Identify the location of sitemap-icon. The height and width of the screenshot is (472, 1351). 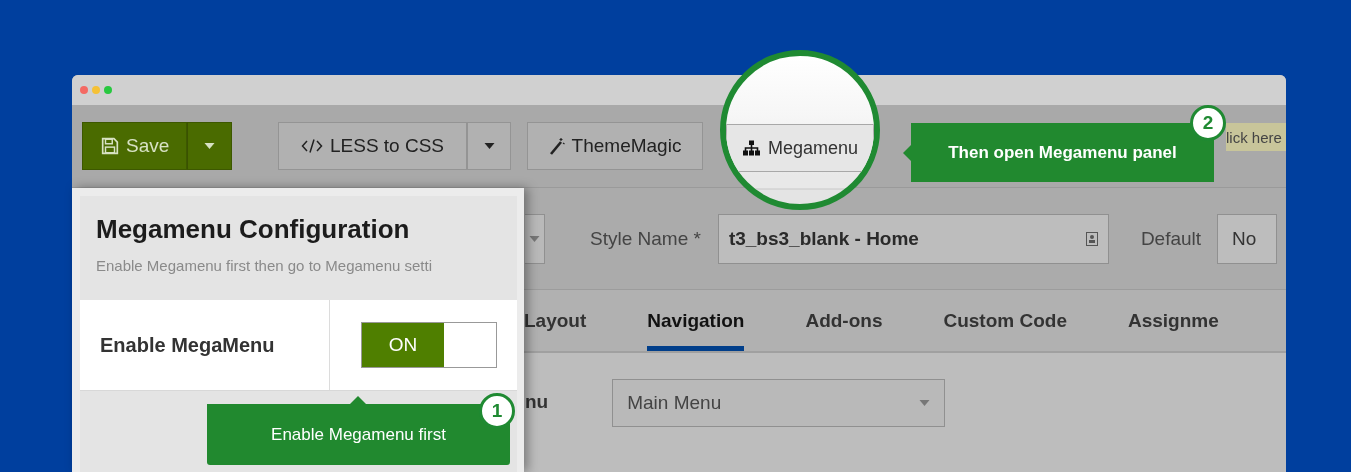
(751, 148).